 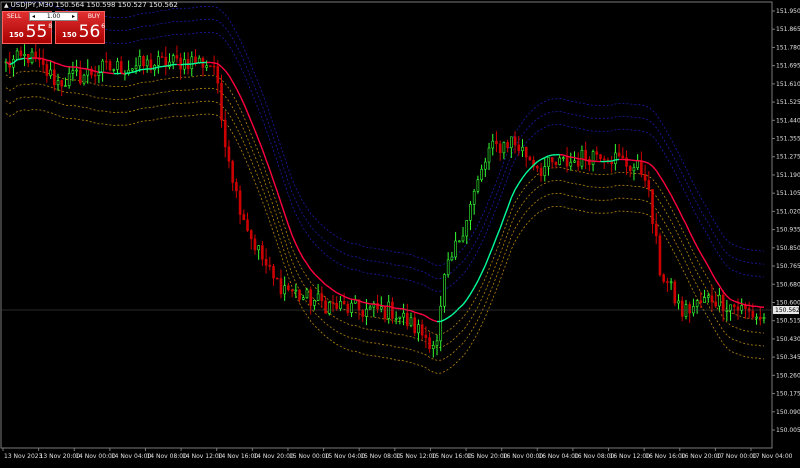 I want to click on time-tick-label: 16 Nov 08:00, so click(x=594, y=456).